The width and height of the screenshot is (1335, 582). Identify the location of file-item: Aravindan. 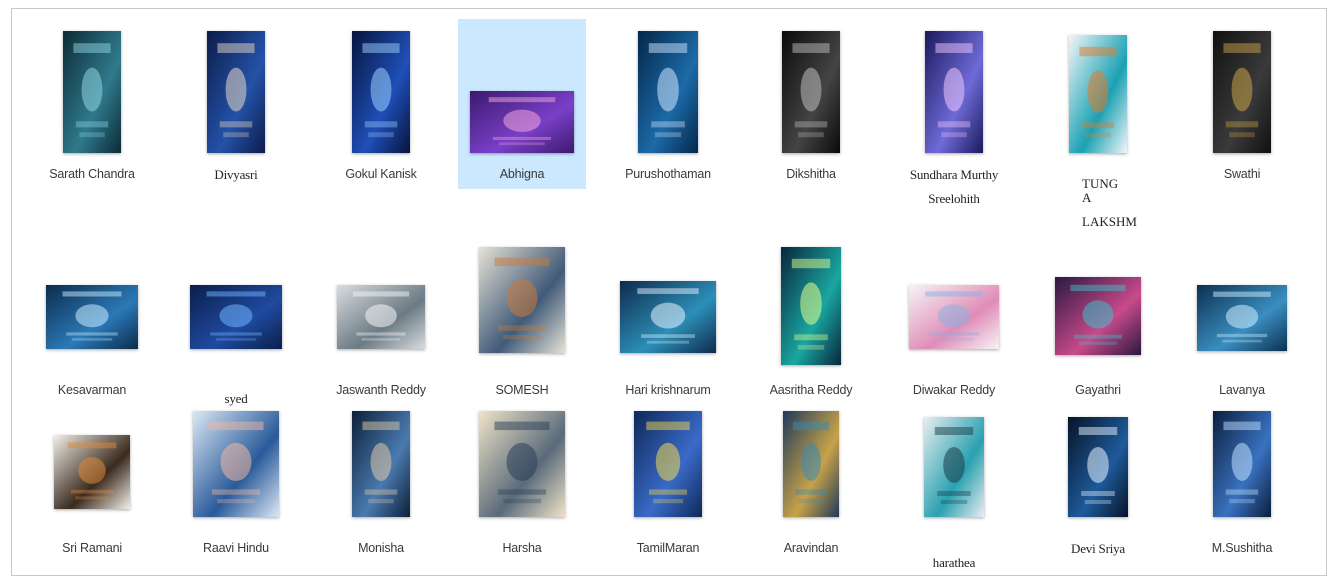
(811, 486).